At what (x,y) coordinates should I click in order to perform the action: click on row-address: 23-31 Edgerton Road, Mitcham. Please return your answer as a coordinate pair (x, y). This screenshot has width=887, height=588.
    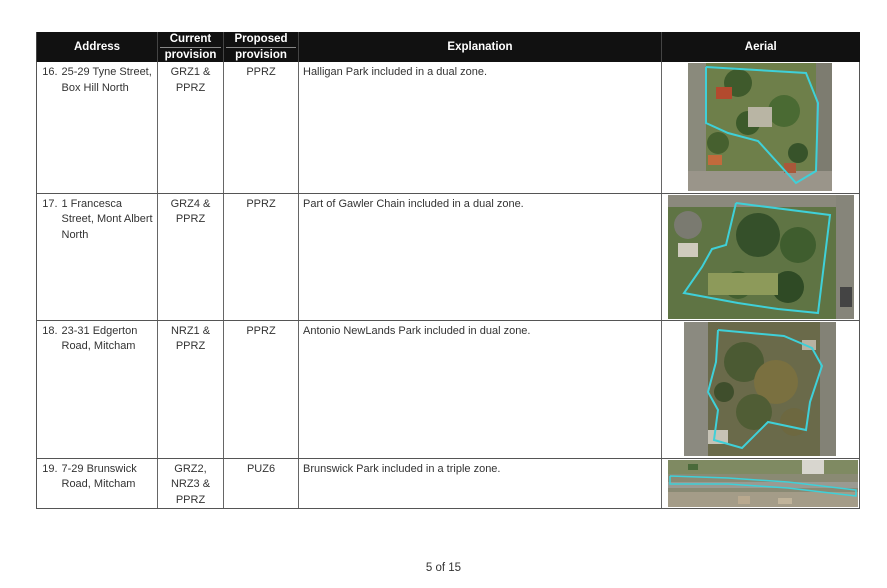
    Looking at the image, I should click on (108, 389).